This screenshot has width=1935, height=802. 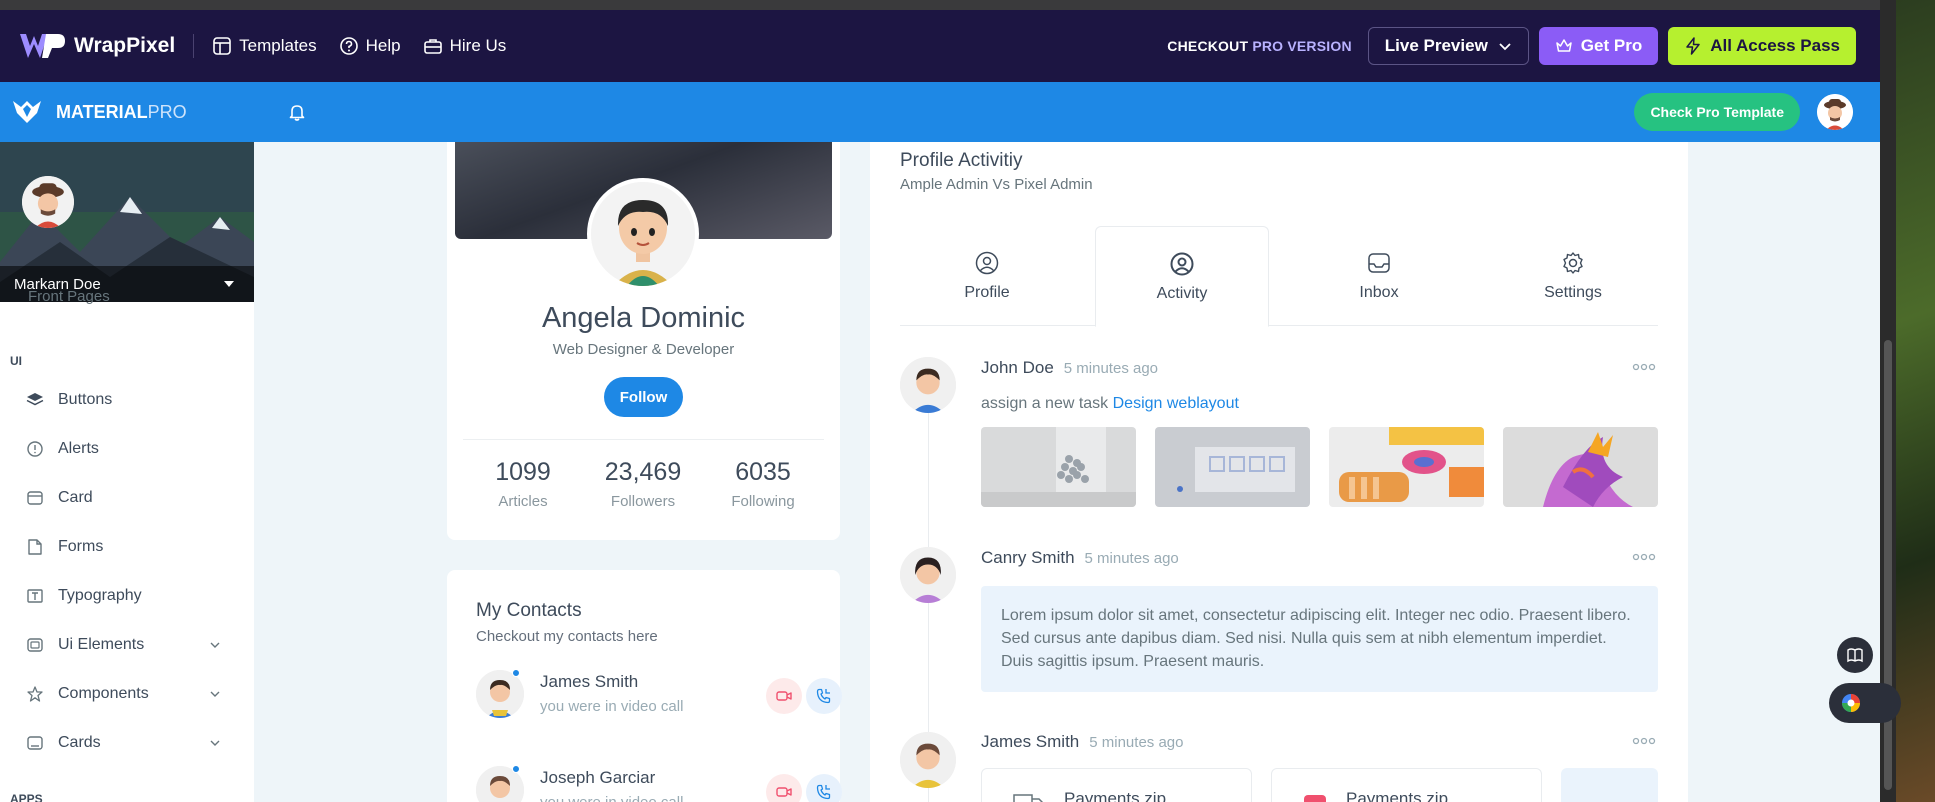 I want to click on forms-icon, so click(x=35, y=547).